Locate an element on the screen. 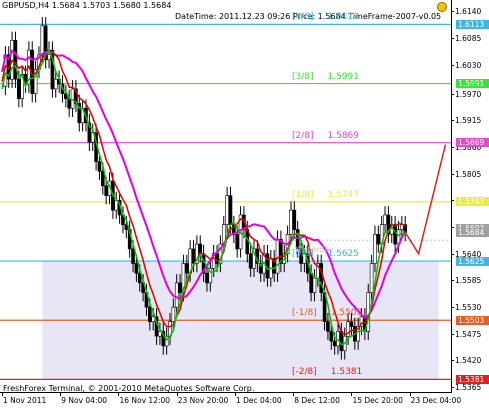 Image resolution: width=489 pixels, height=411 pixels. murrey-level-3: [1/8] 1.5747 is located at coordinates (325, 195).